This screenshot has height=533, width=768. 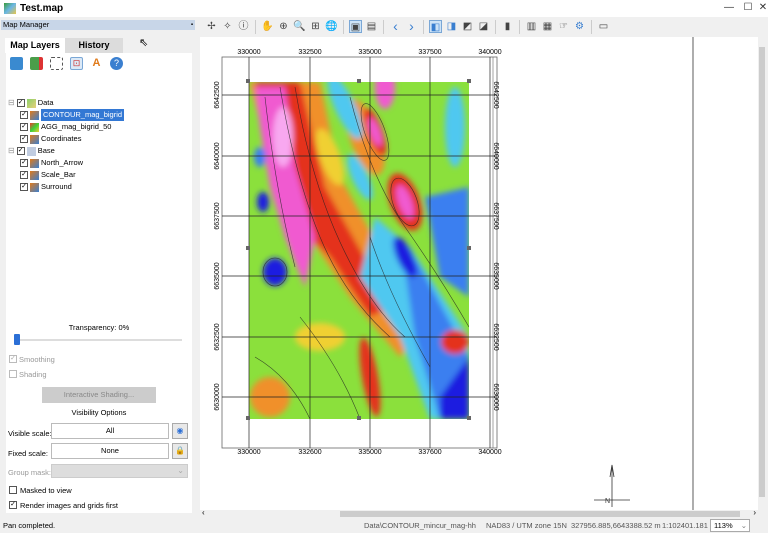 What do you see at coordinates (227, 26) in the screenshot?
I see `point-icon: ✧` at bounding box center [227, 26].